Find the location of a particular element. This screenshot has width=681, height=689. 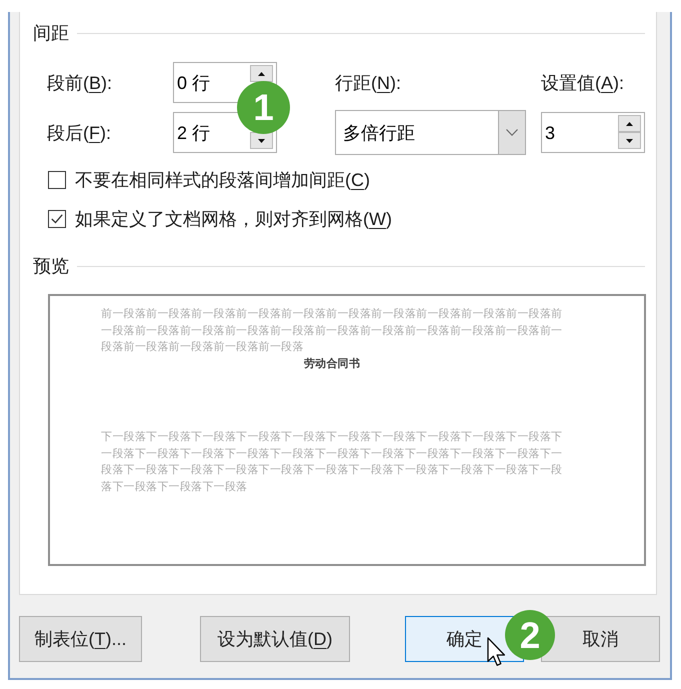

cancel-button: 取消 is located at coordinates (600, 639).